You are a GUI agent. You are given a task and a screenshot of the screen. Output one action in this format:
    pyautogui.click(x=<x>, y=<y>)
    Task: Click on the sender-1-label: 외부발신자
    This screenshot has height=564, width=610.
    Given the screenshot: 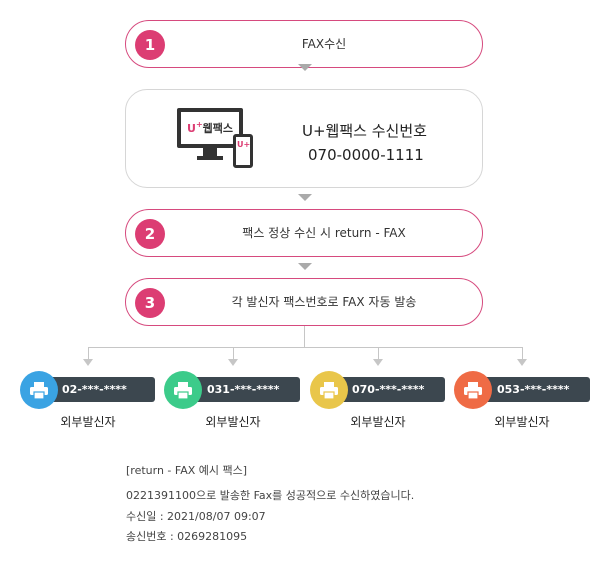 What is the action you would take?
    pyautogui.click(x=88, y=422)
    